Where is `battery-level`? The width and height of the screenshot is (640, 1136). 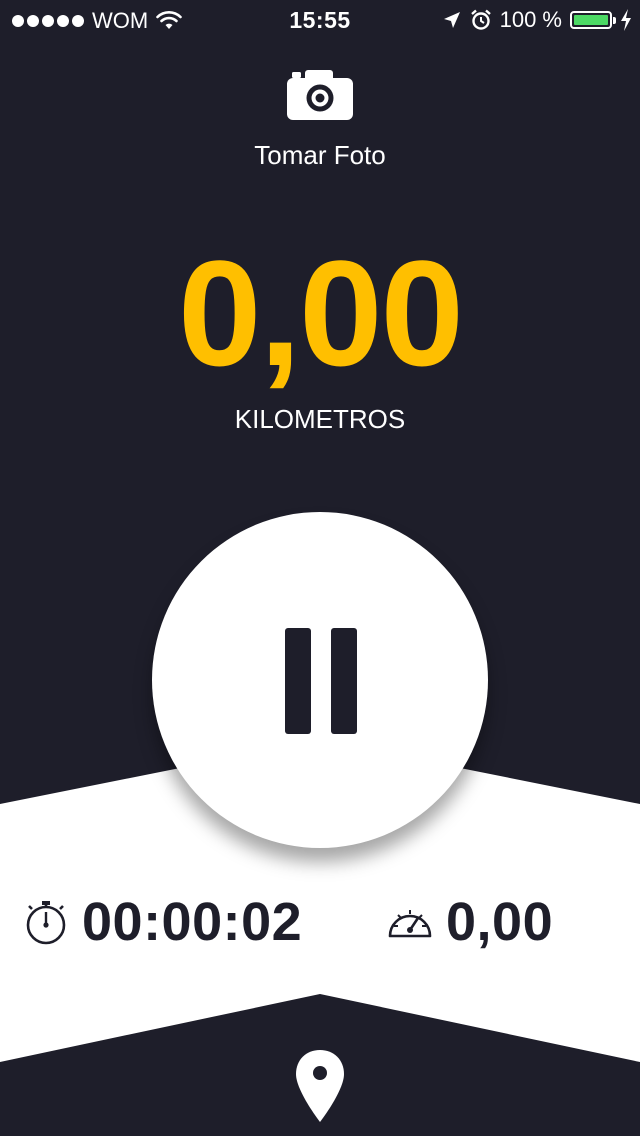 battery-level is located at coordinates (591, 20).